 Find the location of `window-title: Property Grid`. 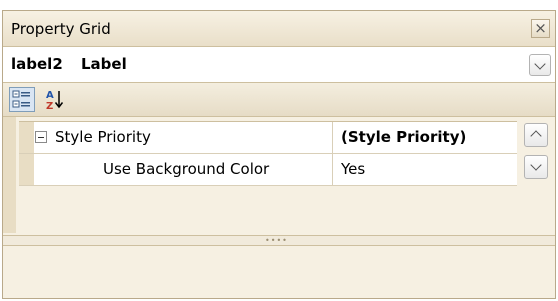

window-title: Property Grid is located at coordinates (61, 29).